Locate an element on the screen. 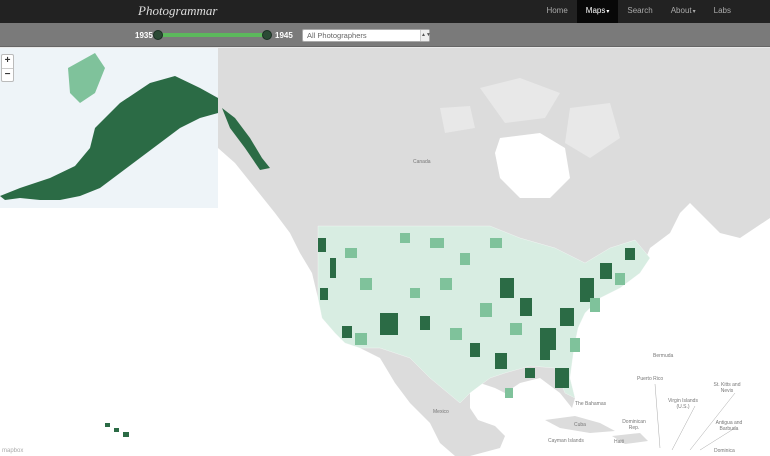 Image resolution: width=770 pixels, height=456 pixels. label-dominican-republic: Dominican Rep. is located at coordinates (634, 425).